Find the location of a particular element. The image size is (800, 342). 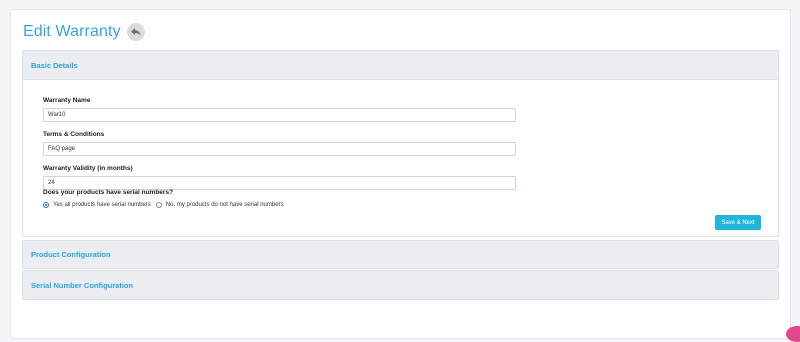

warranty-name-label: Warranty Name is located at coordinates (67, 100).